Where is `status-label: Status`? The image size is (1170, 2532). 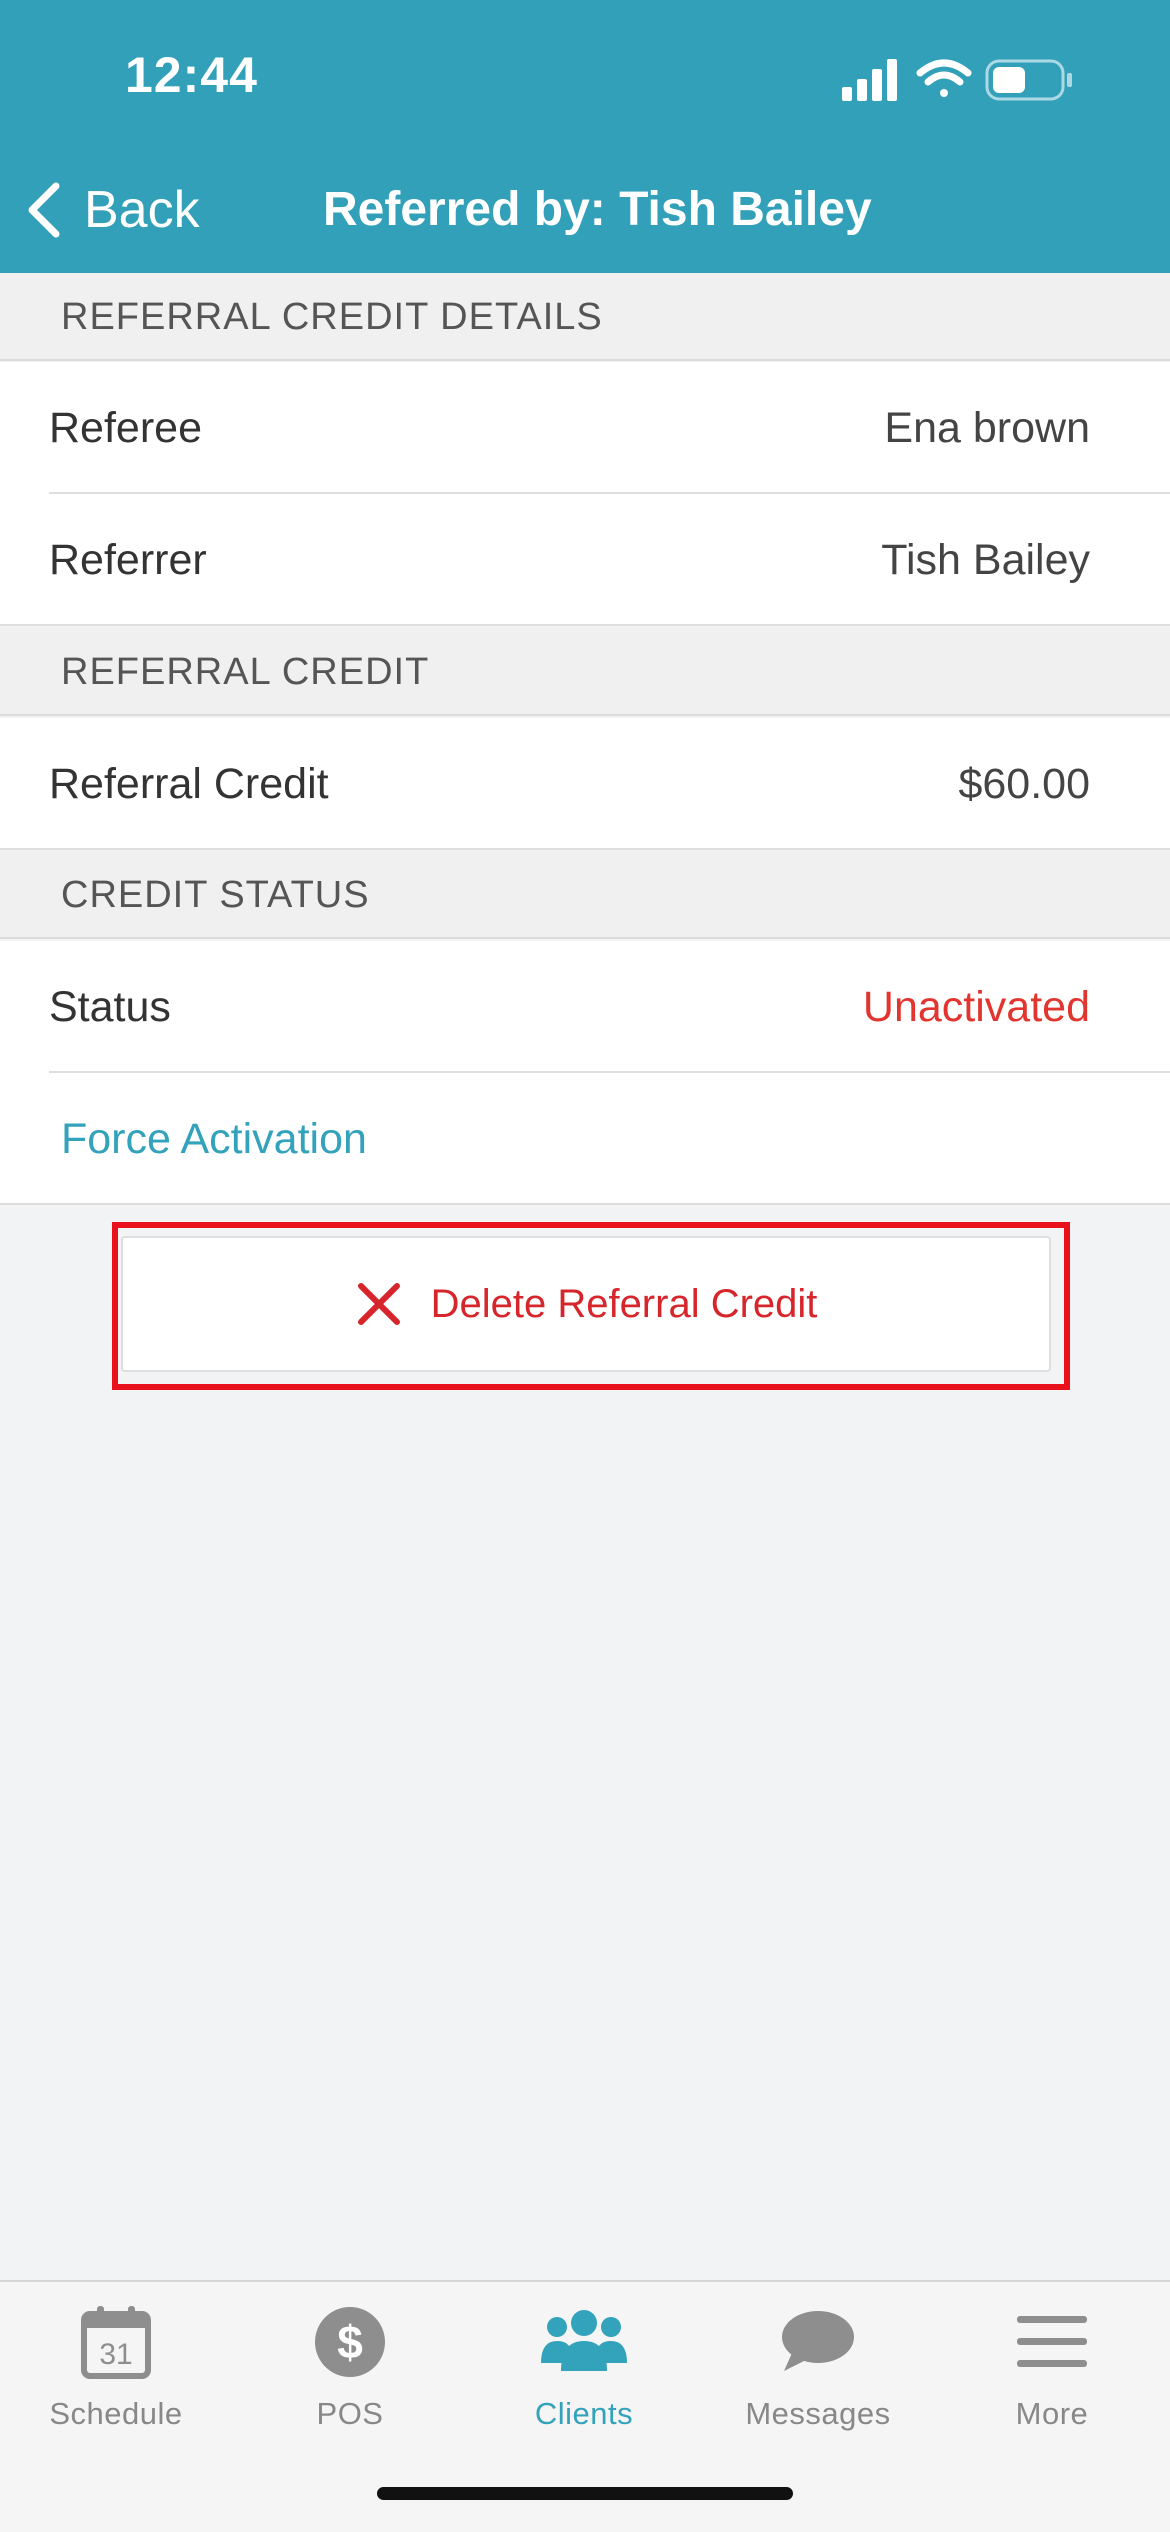
status-label: Status is located at coordinates (110, 1007).